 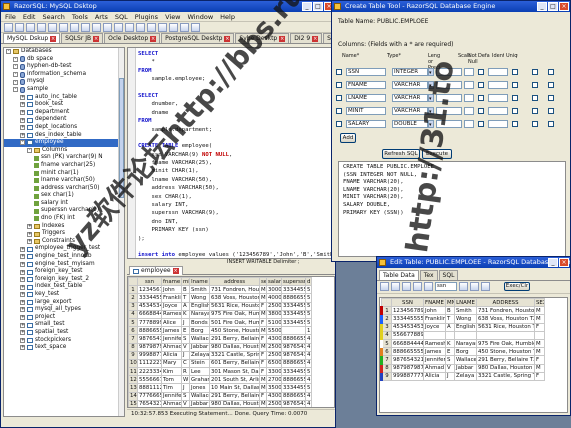 I want to click on column-header: d, so click(x=308, y=282).